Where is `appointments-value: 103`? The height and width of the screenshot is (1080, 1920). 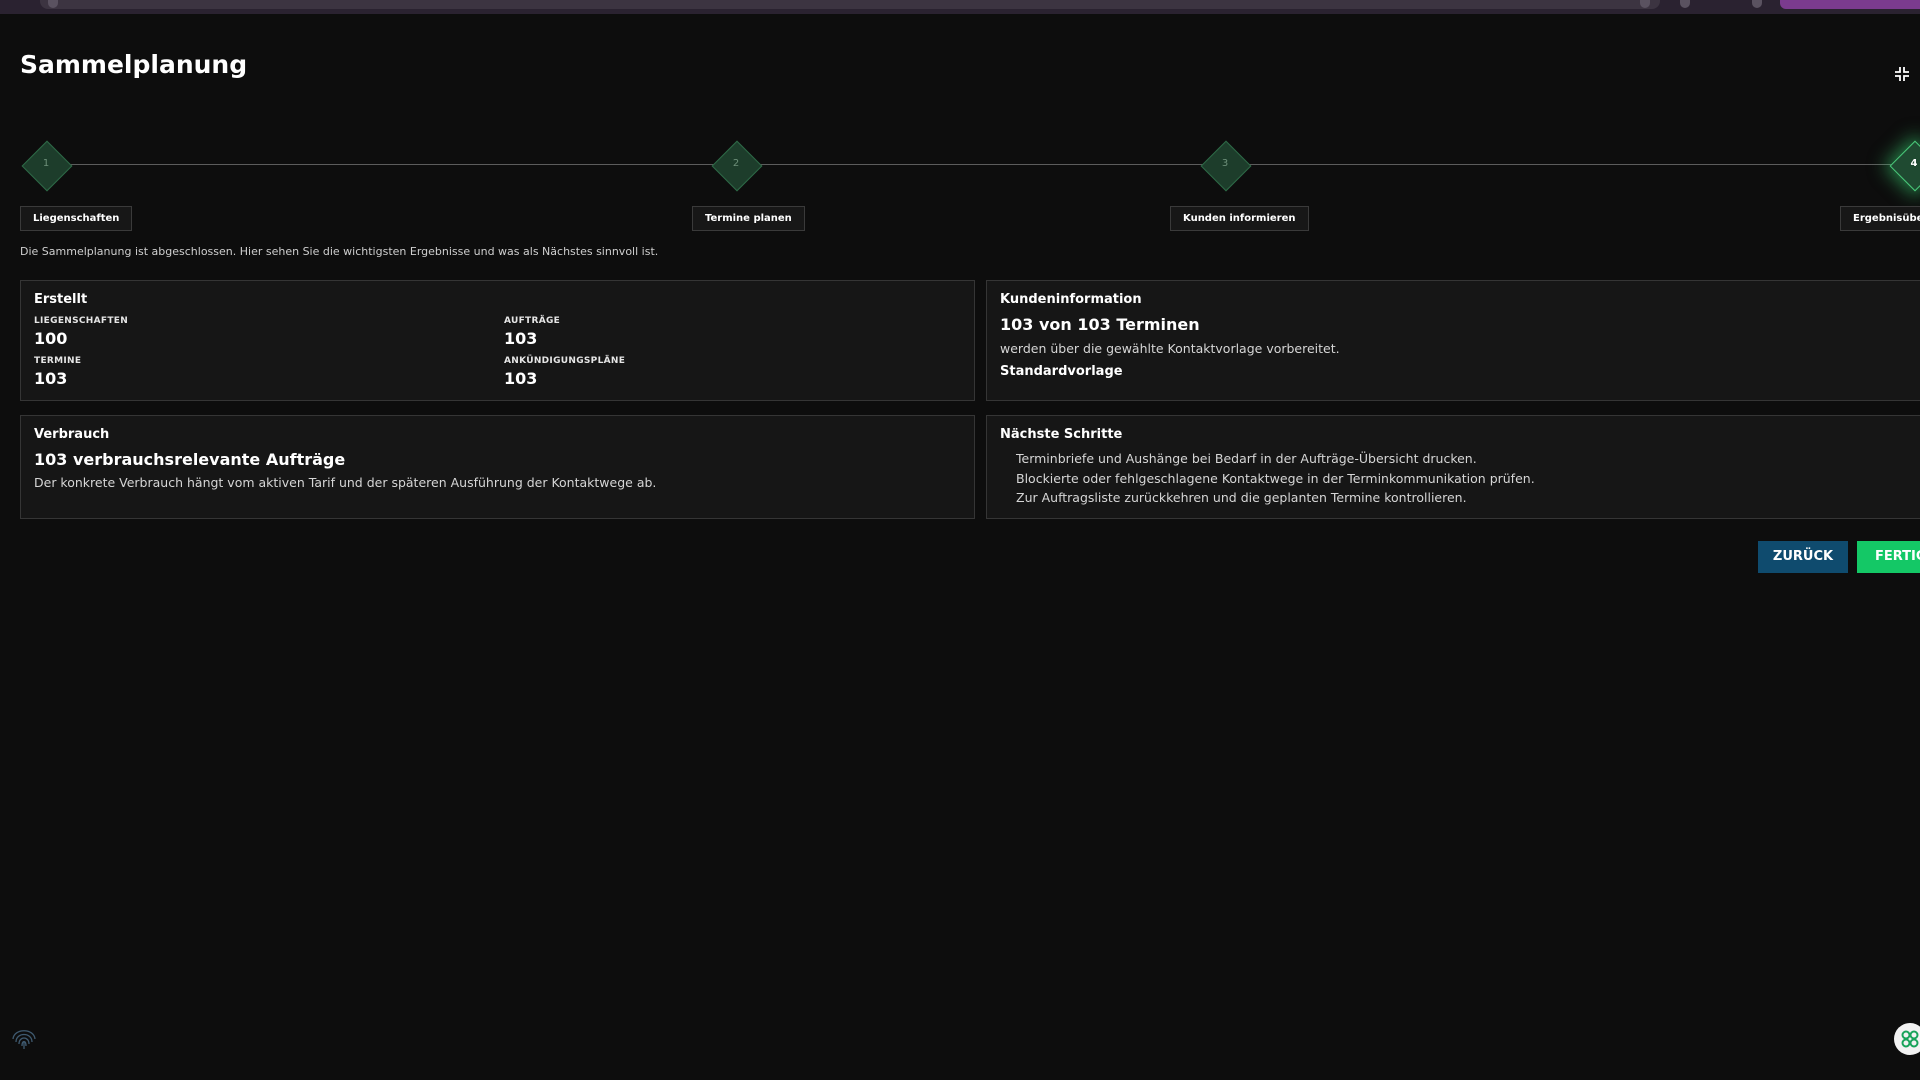
appointments-value: 103 is located at coordinates (51, 378).